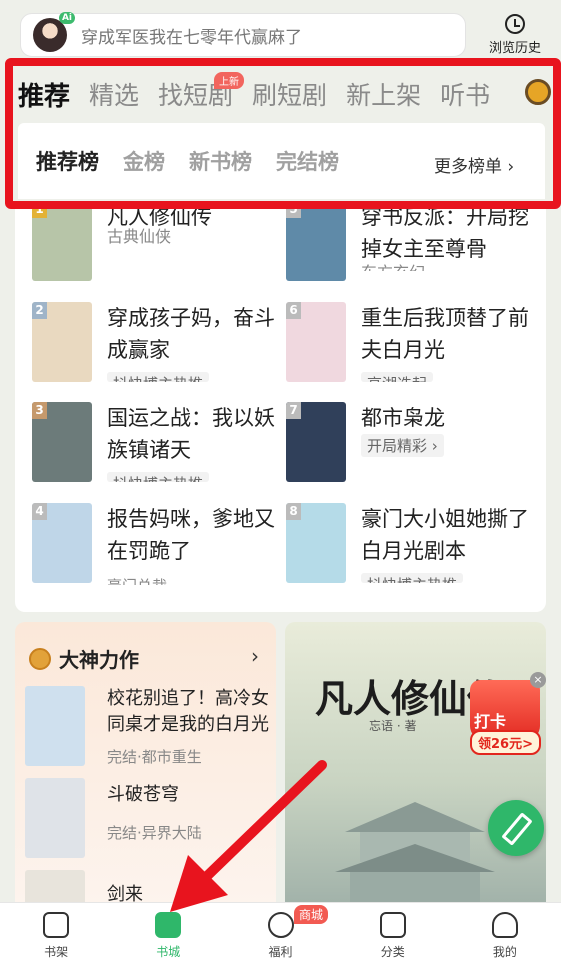 This screenshot has height=970, width=561. I want to click on master-works-title: 大神力作, so click(99, 660).